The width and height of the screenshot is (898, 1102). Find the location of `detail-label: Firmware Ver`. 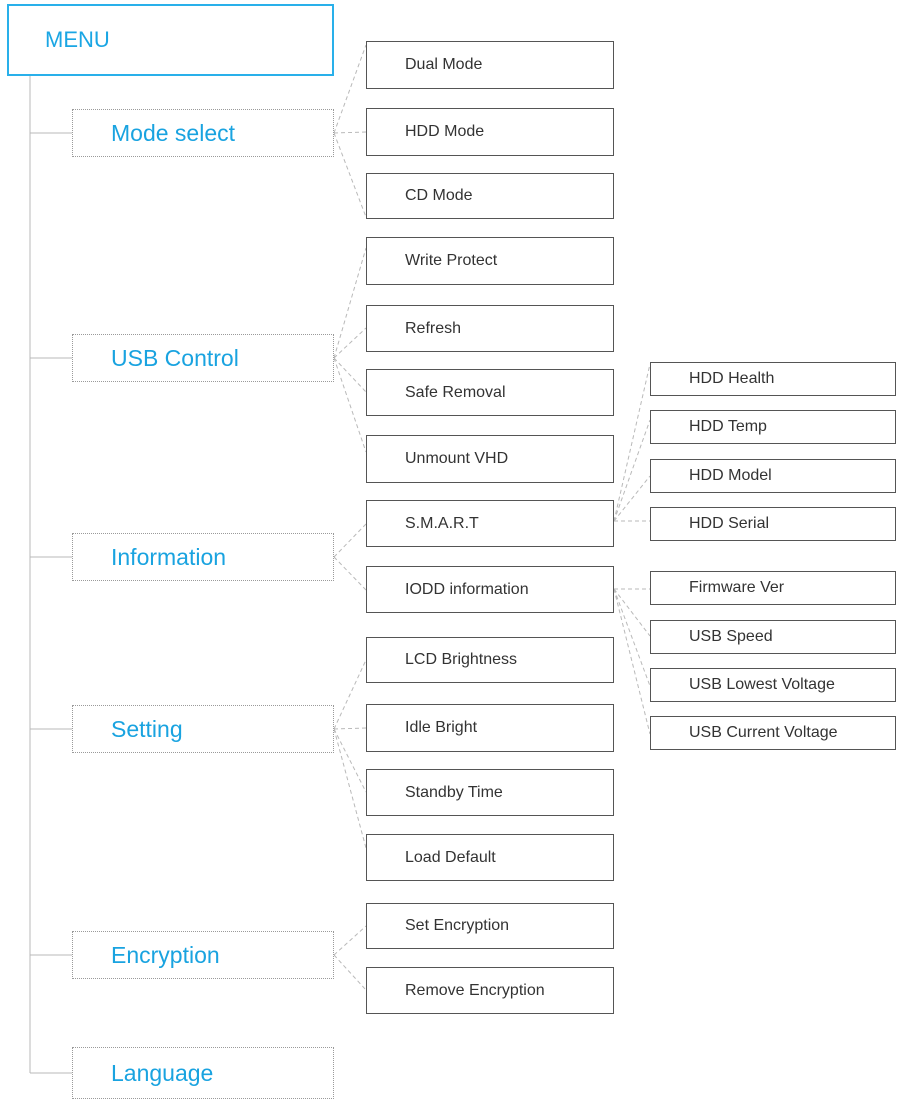

detail-label: Firmware Ver is located at coordinates (737, 587).